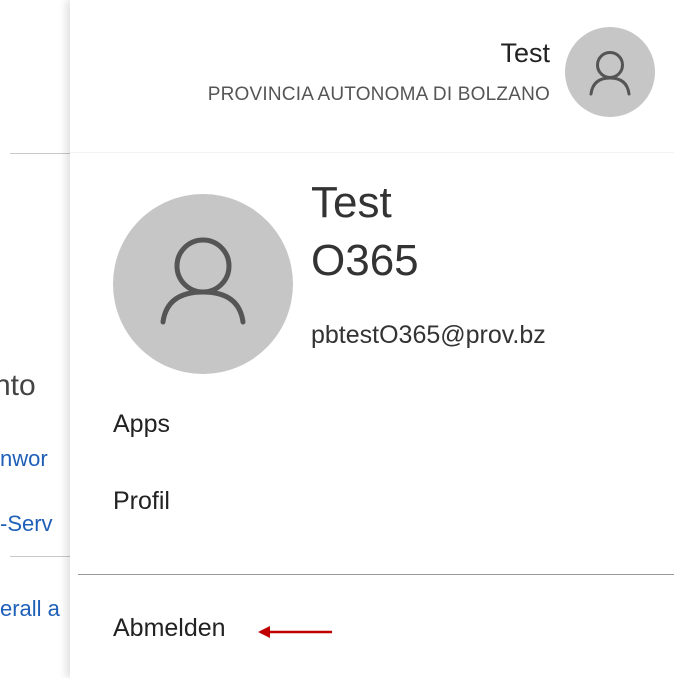 The width and height of the screenshot is (674, 678). Describe the element at coordinates (141, 424) in the screenshot. I see `menu-item-apps: Apps` at that location.